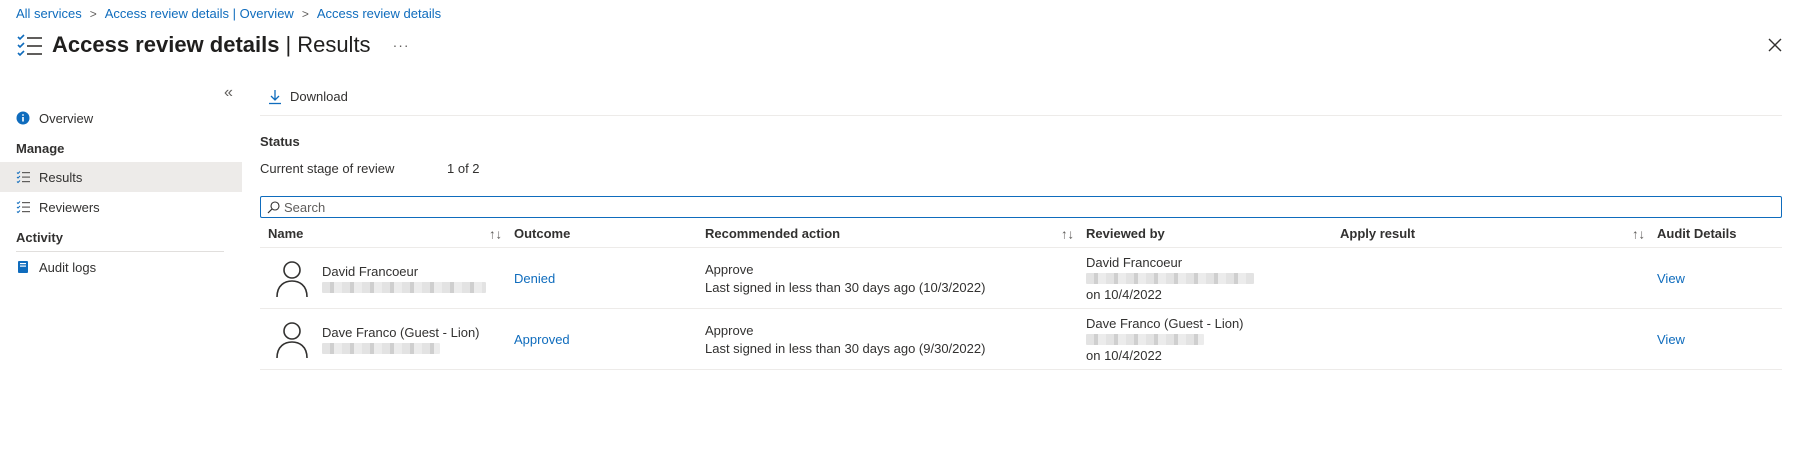  Describe the element at coordinates (121, 118) in the screenshot. I see `sidebar-item-overview: Overview` at that location.